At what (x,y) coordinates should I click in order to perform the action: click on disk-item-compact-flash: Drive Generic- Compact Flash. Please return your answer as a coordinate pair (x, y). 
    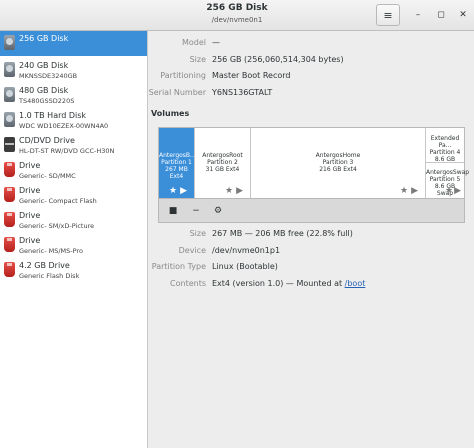
    Looking at the image, I should click on (73, 195).